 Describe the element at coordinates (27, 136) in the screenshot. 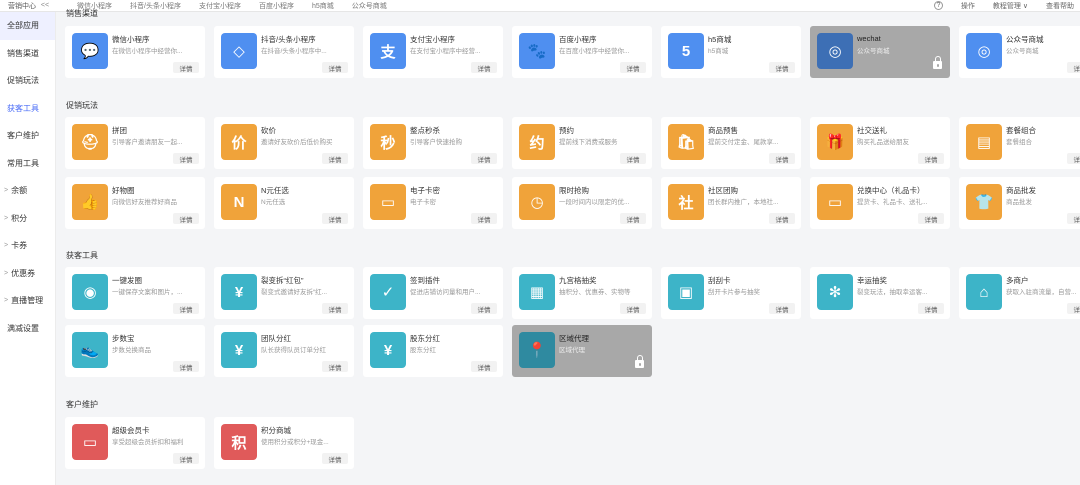

I see `sidebar-item-retention: 客户维护` at that location.